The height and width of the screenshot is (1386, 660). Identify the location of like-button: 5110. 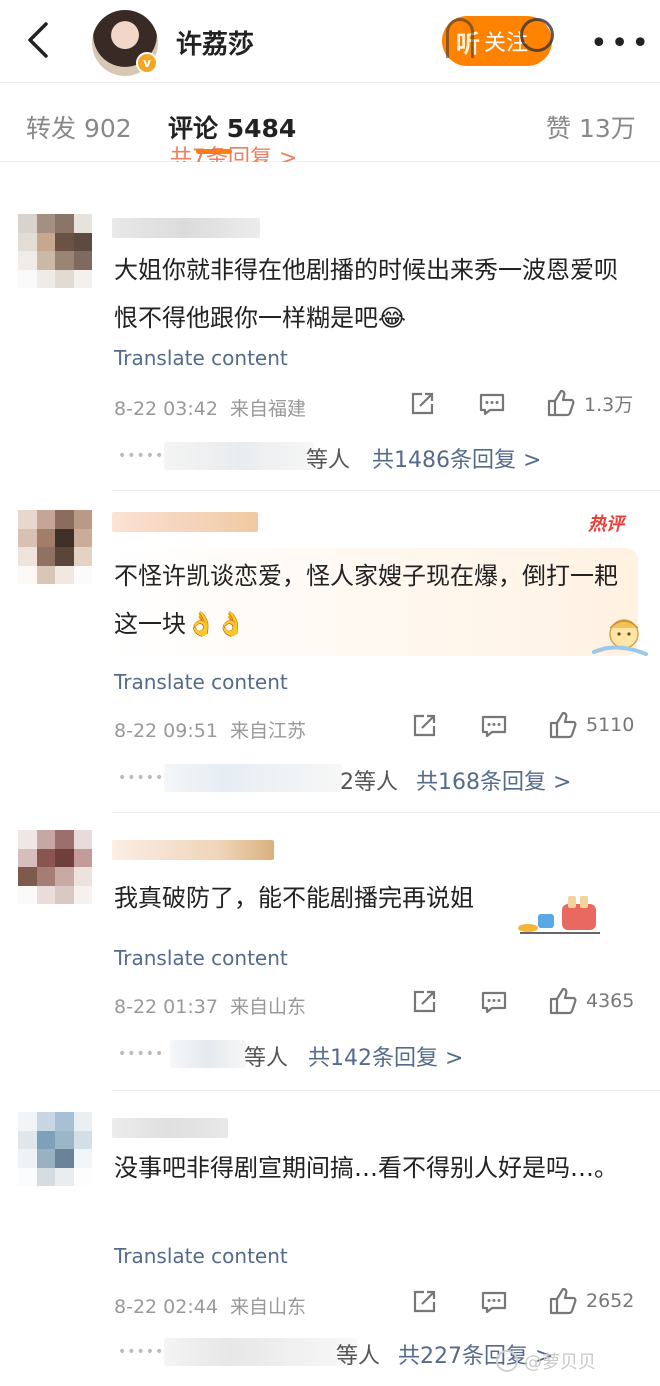
(591, 725).